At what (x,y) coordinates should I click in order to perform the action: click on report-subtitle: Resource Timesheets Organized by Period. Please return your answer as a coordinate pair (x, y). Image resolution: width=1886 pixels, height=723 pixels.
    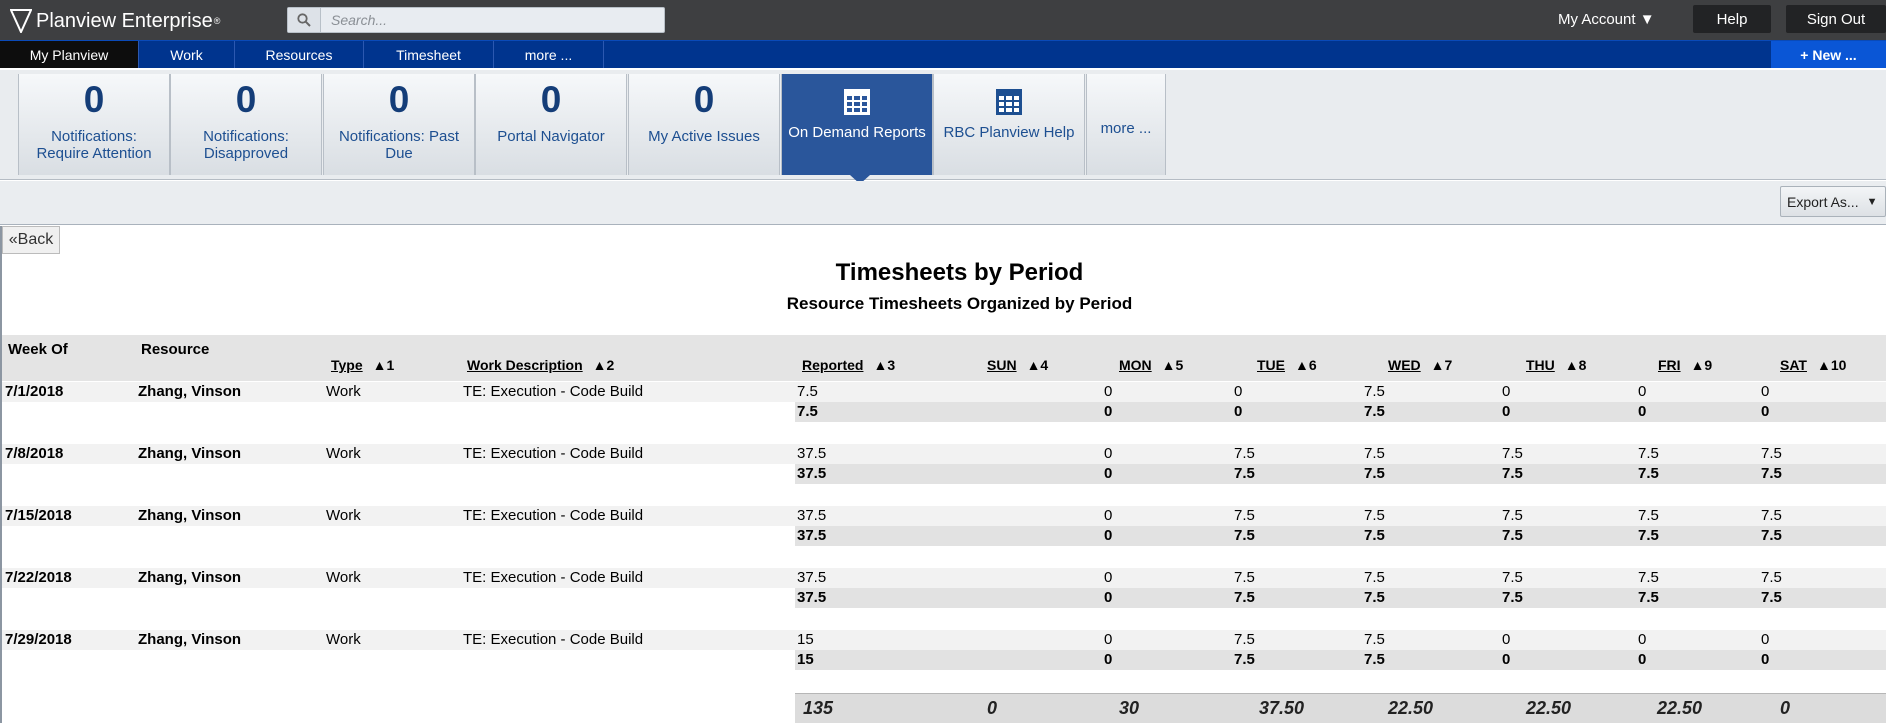
    Looking at the image, I should click on (959, 303).